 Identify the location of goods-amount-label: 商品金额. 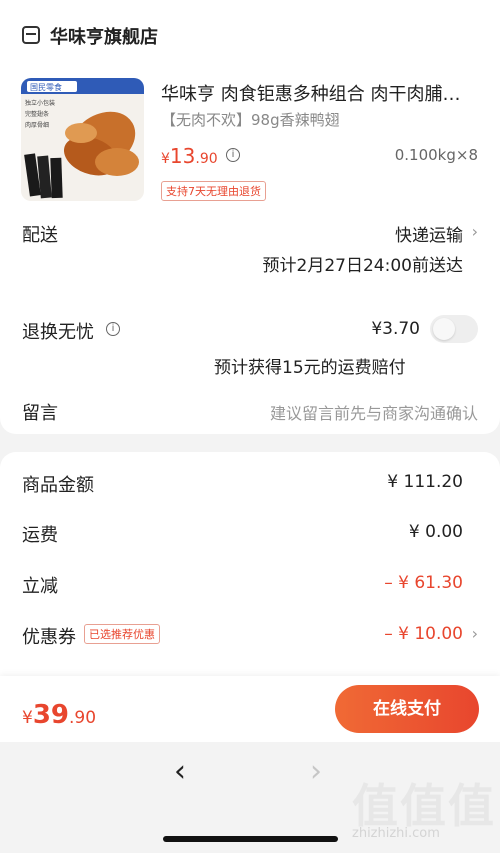
(58, 485).